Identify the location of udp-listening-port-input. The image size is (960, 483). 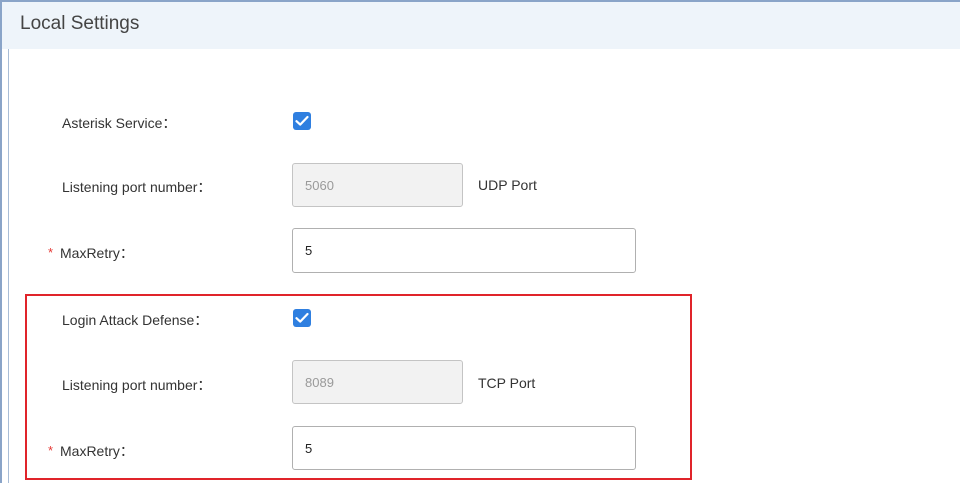
(377, 185).